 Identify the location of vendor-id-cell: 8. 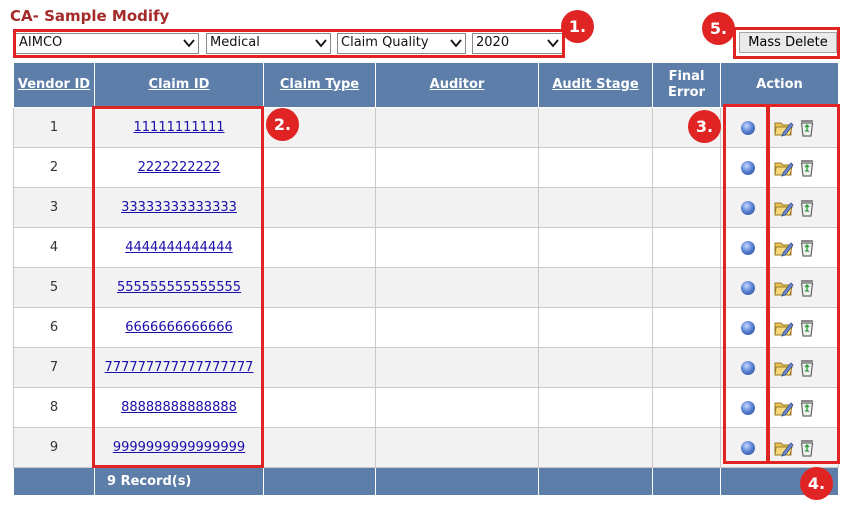
(54, 407).